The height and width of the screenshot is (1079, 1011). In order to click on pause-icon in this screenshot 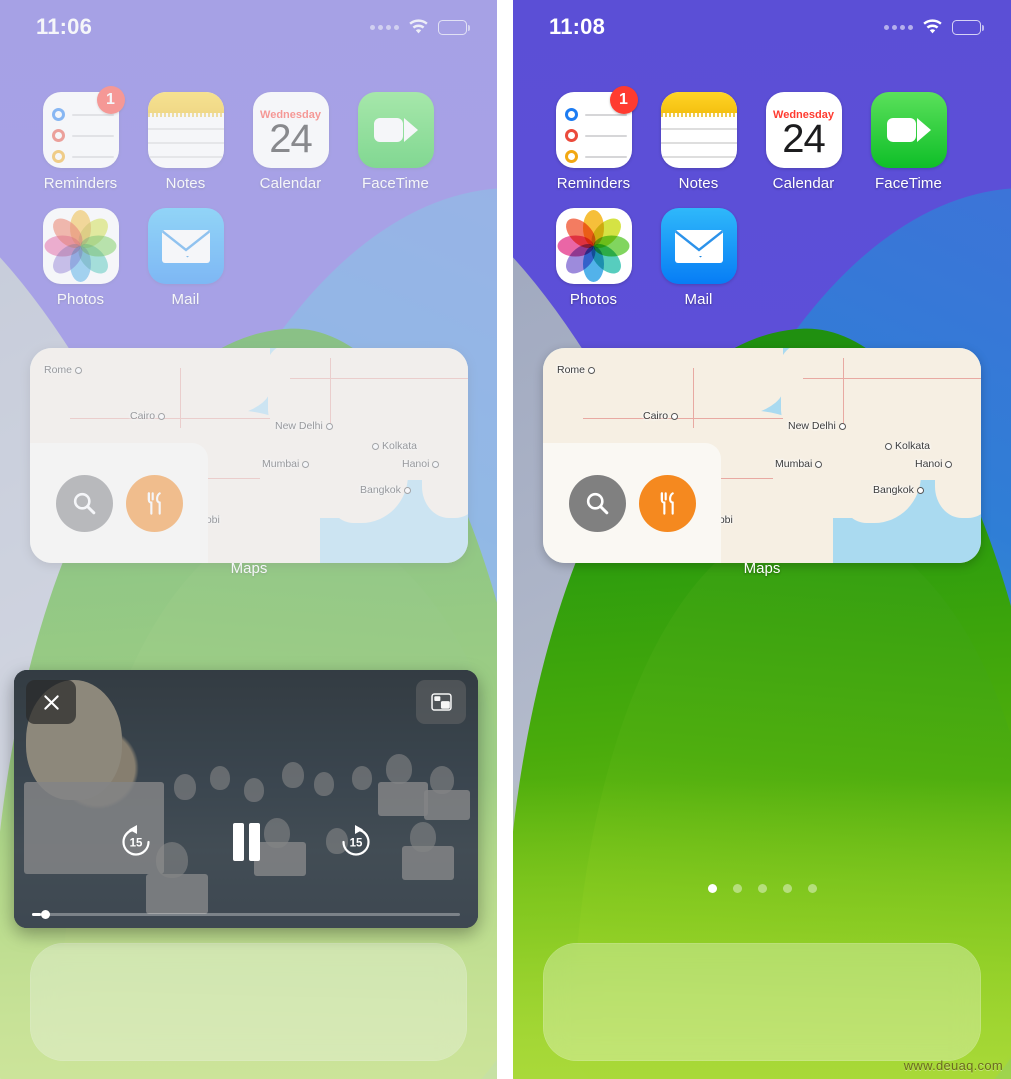, I will do `click(246, 842)`.